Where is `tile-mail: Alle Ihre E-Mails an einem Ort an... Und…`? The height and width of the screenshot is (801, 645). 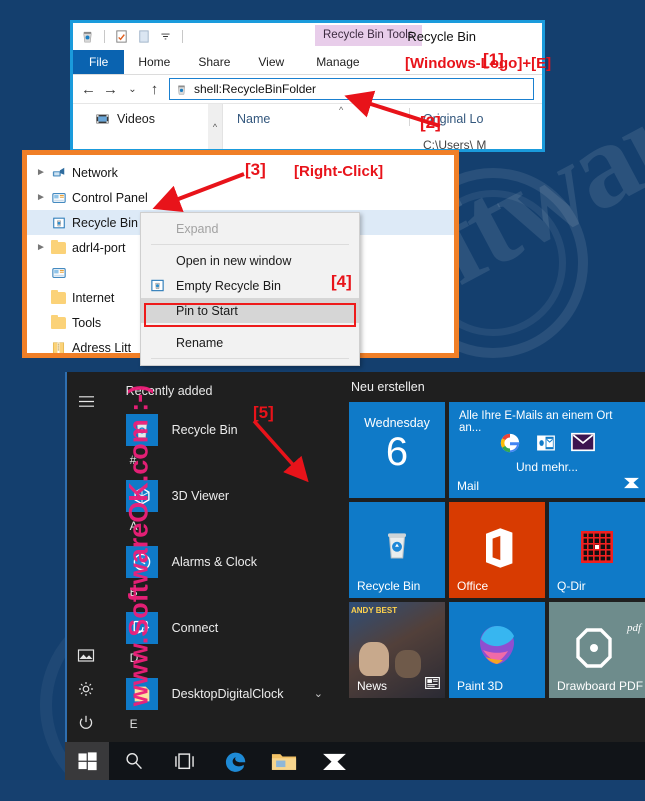 tile-mail: Alle Ihre E-Mails an einem Ort an... Und… is located at coordinates (547, 450).